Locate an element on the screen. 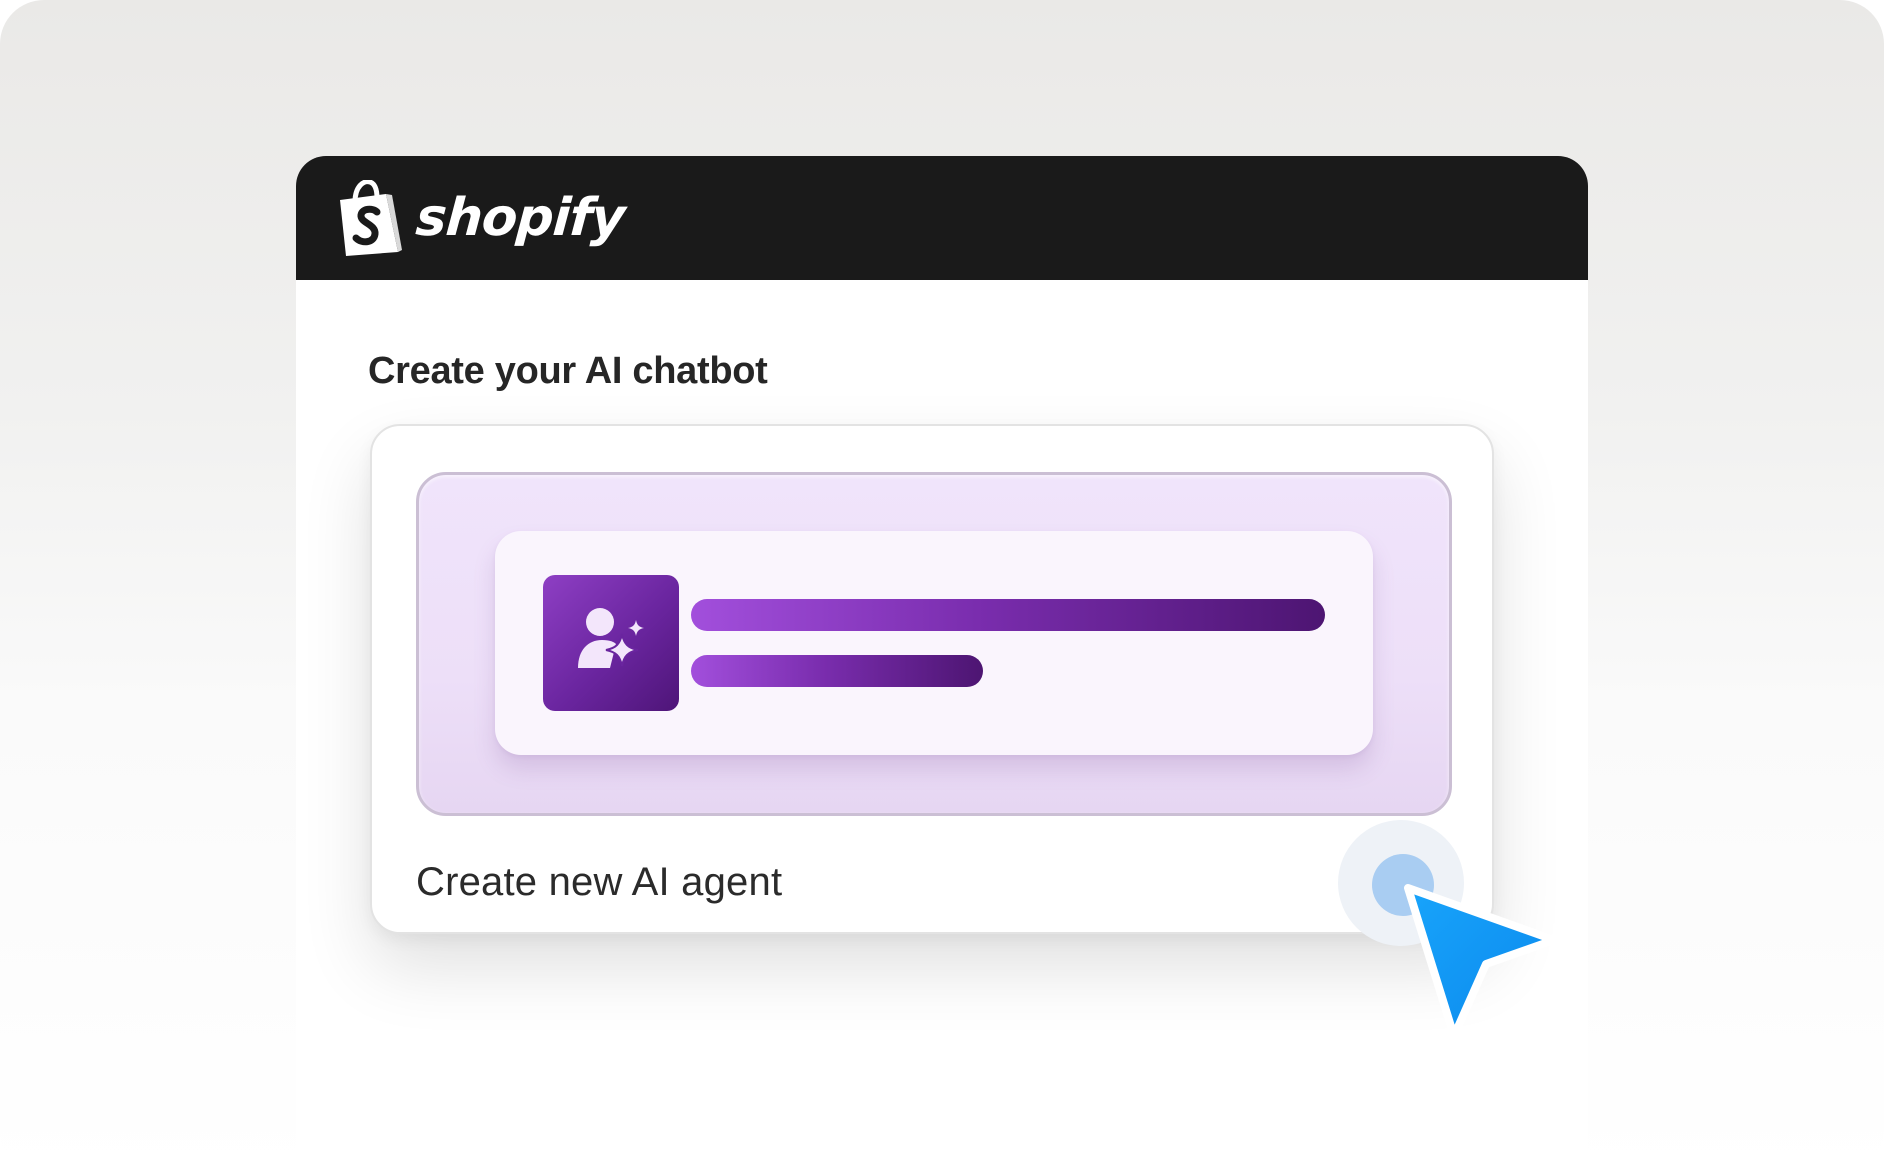 This screenshot has height=1176, width=1884. page-title: Create your AI chatbot is located at coordinates (568, 371).